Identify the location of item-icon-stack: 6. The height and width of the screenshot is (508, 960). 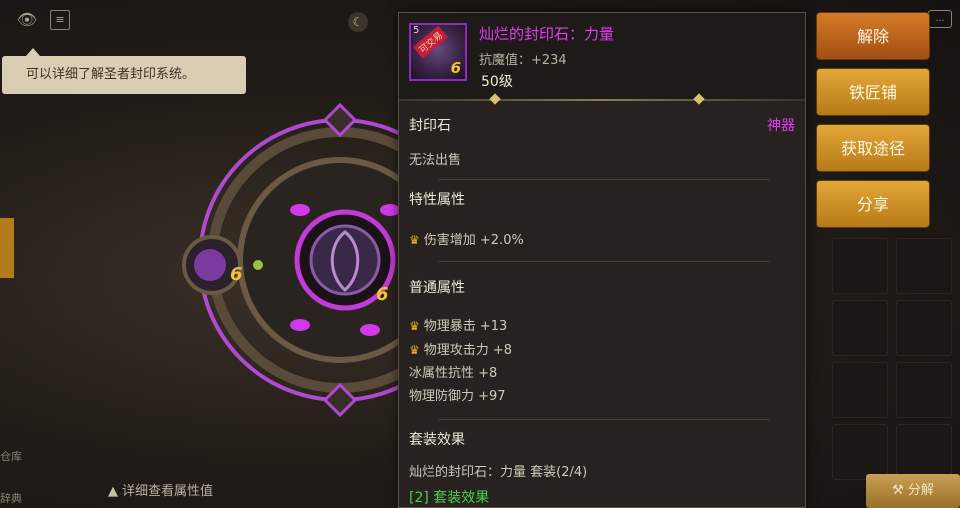
(455, 68).